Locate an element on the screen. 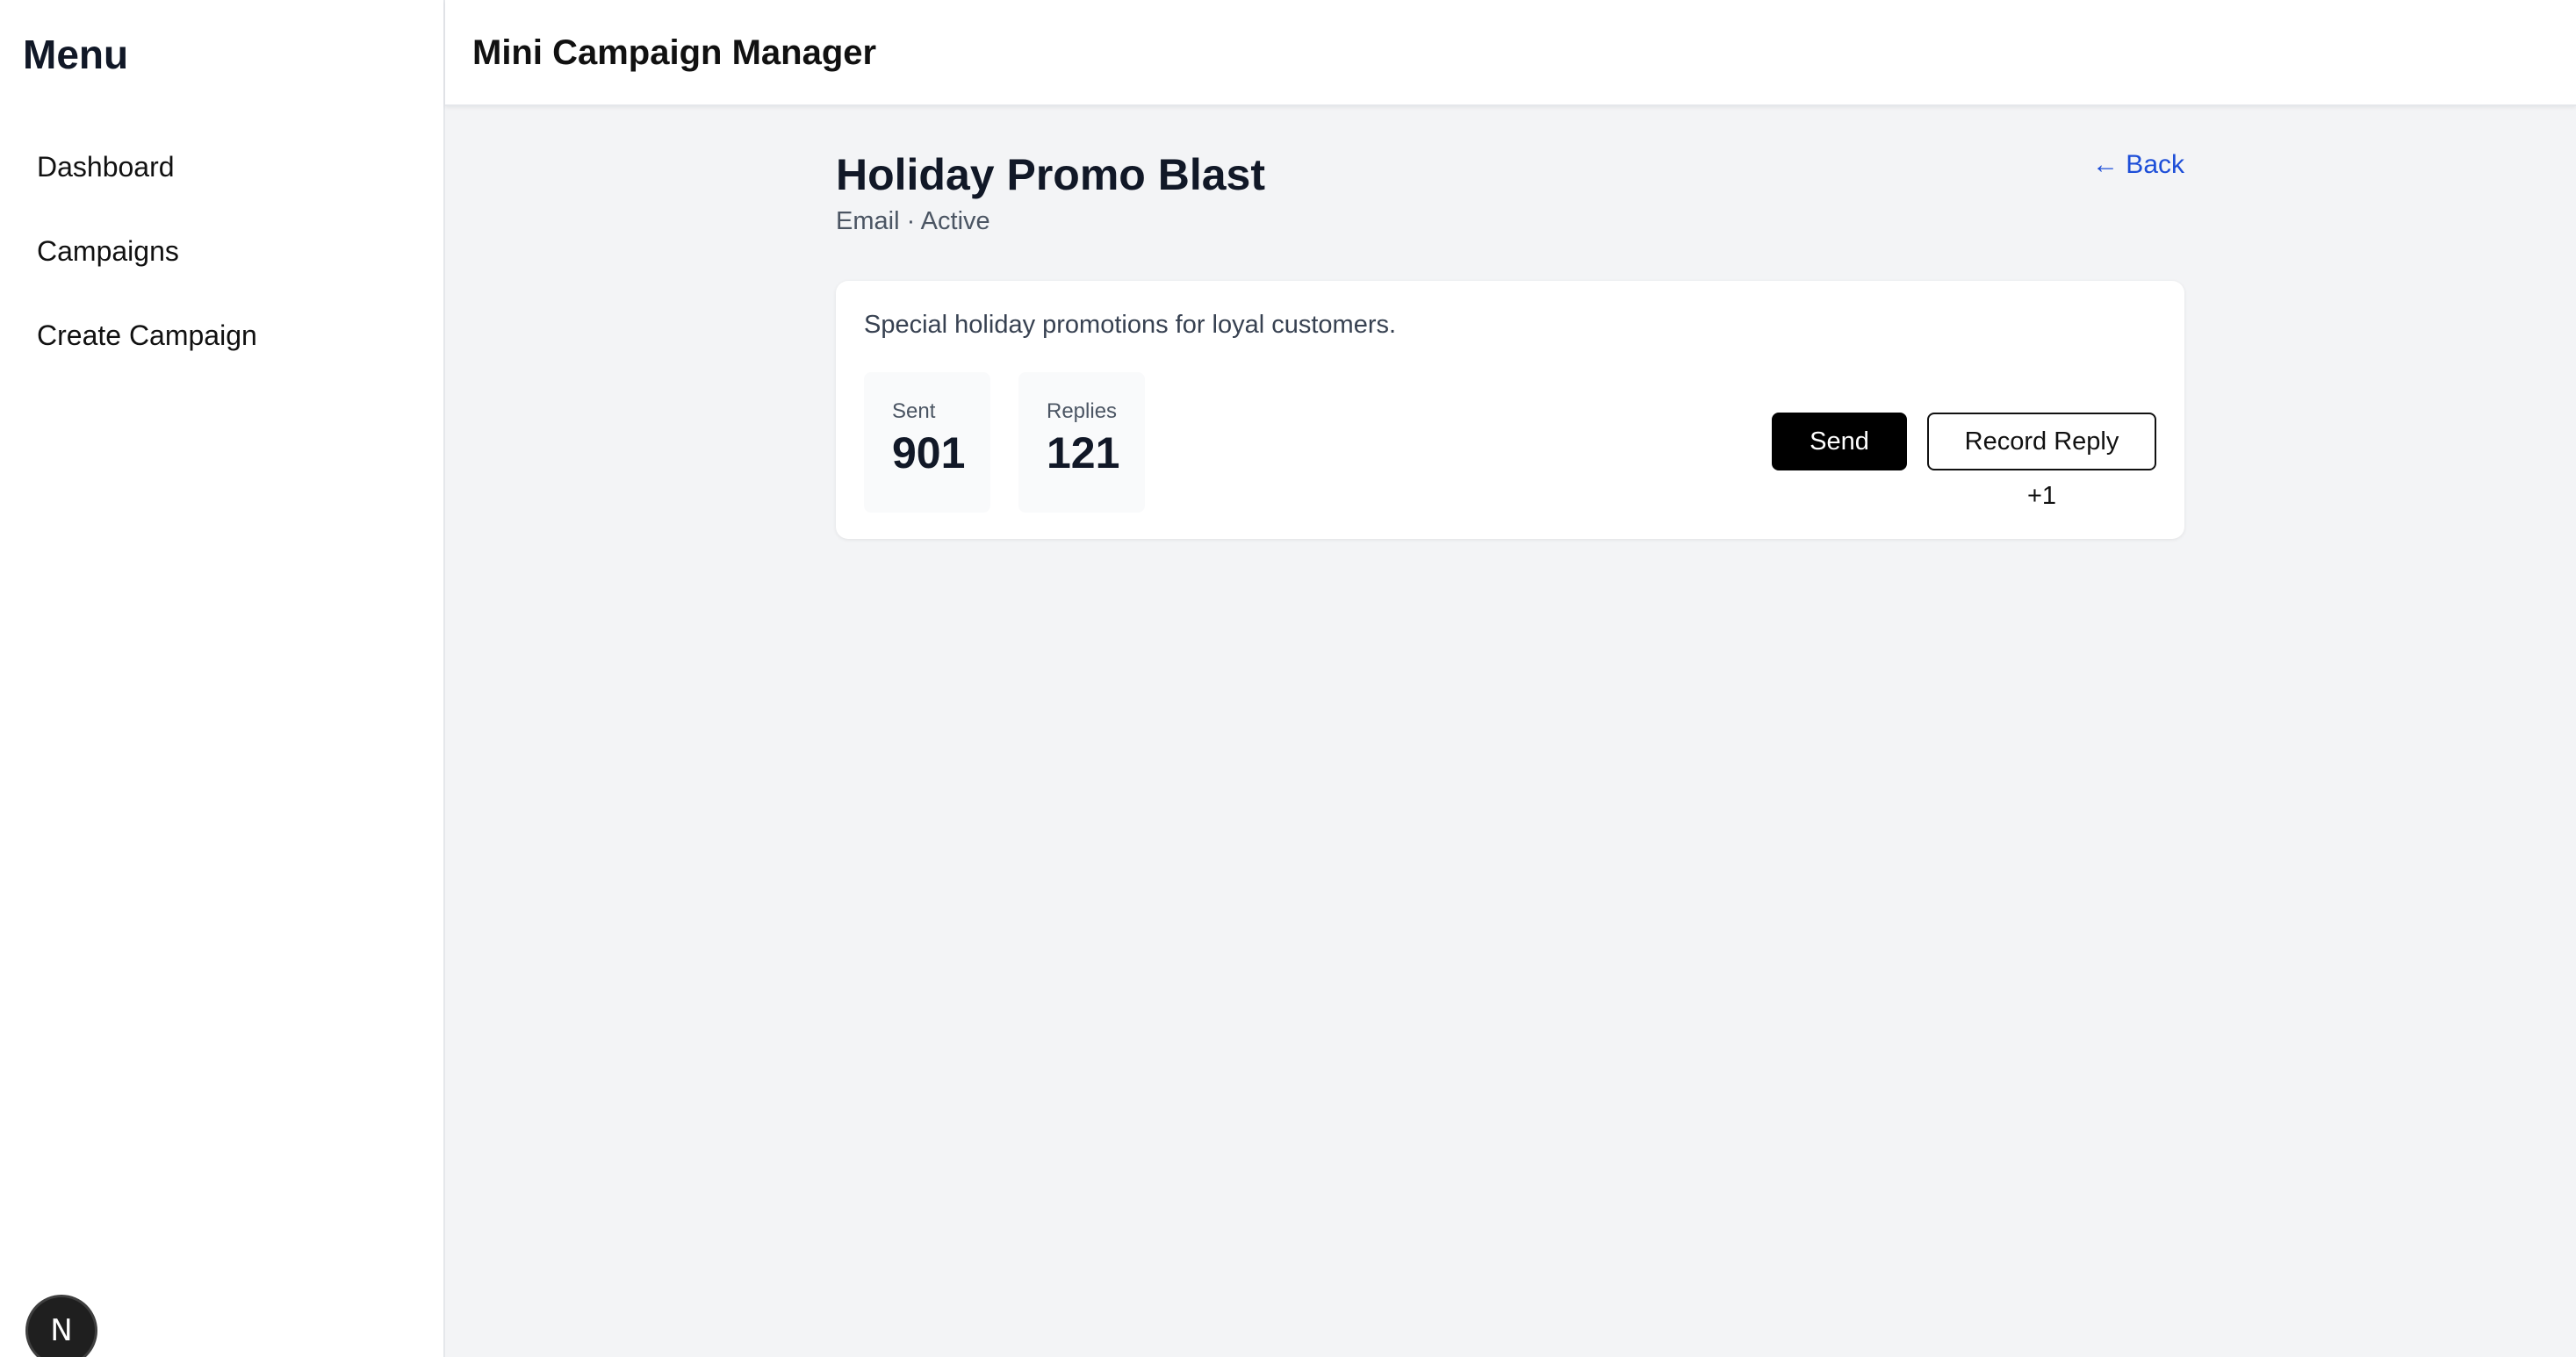 This screenshot has width=2576, height=1357. record-reply-button: Record Reply +1 is located at coordinates (2041, 461).